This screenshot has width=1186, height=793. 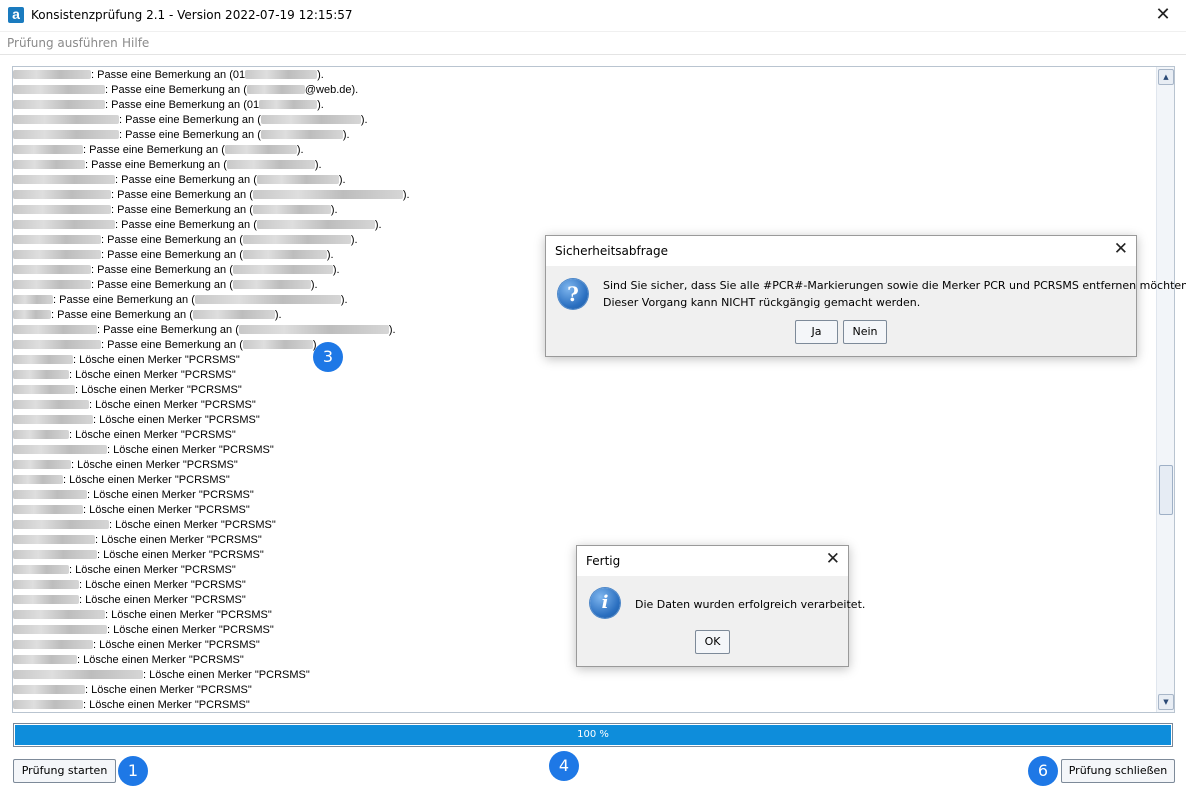 What do you see at coordinates (1165, 389) in the screenshot?
I see `vertical-scrollbar: ▲ ▼` at bounding box center [1165, 389].